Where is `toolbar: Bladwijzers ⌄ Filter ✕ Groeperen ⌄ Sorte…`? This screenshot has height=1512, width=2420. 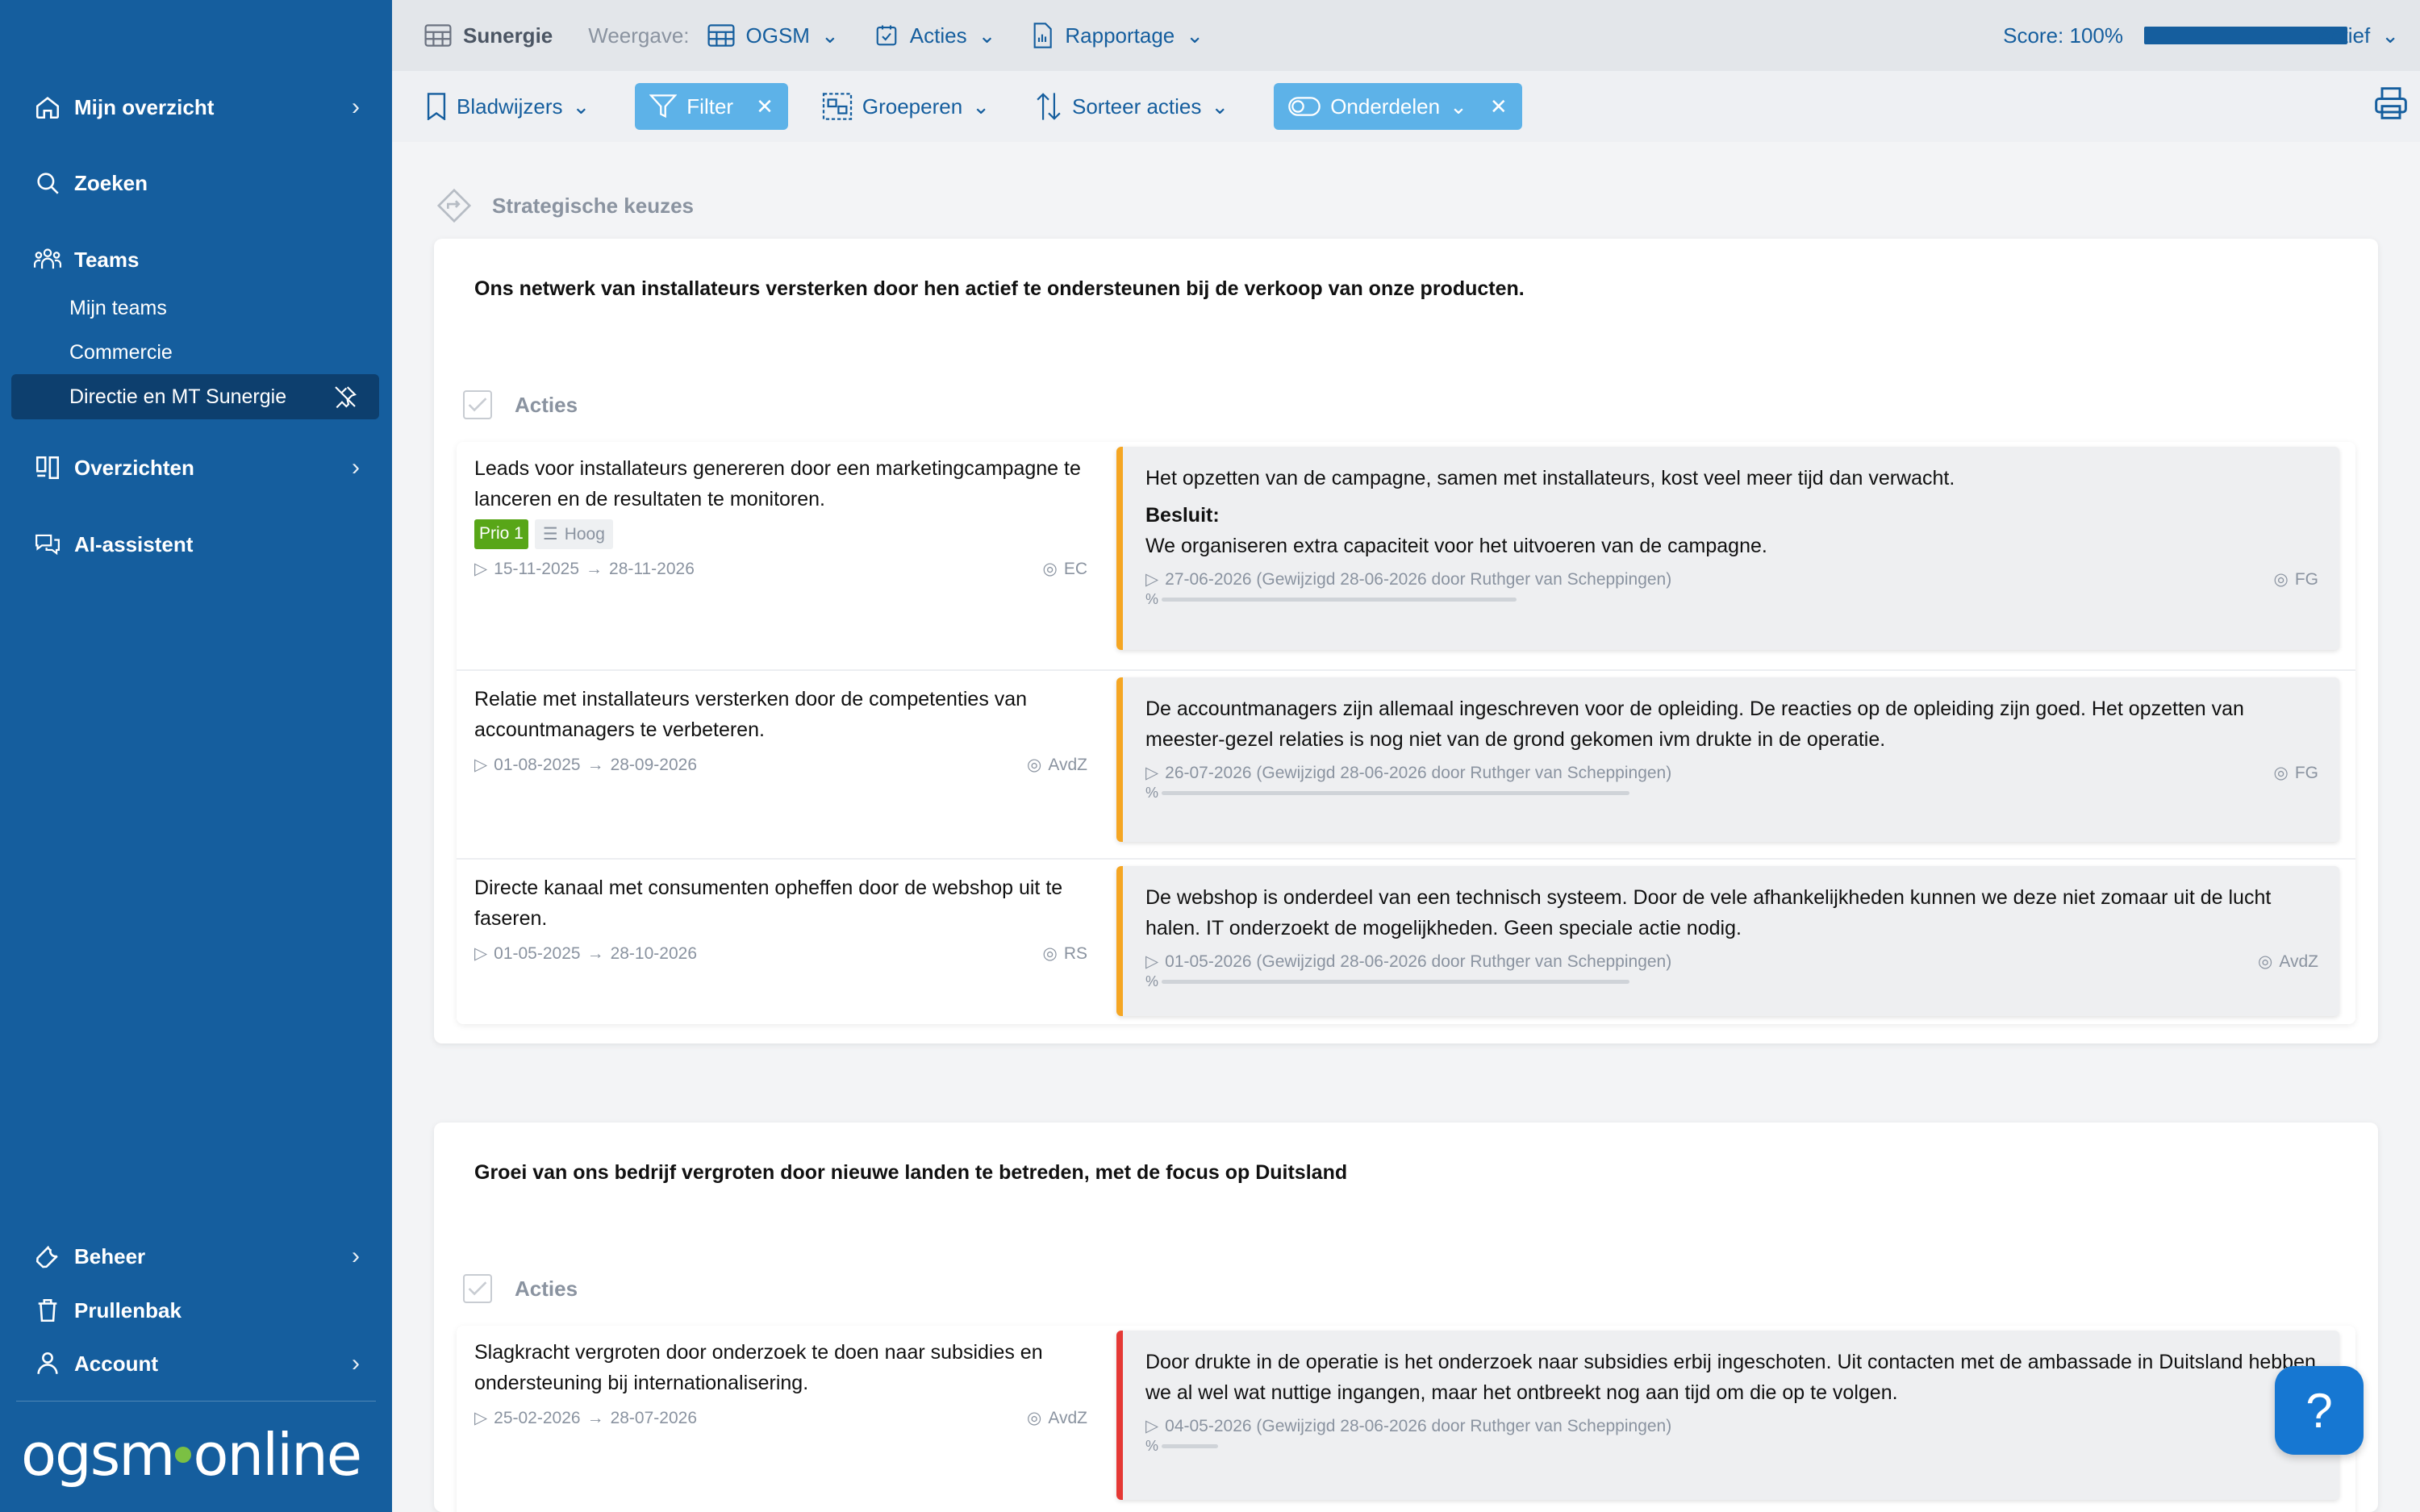 toolbar: Bladwijzers ⌄ Filter ✕ Groeperen ⌄ Sorte… is located at coordinates (1406, 106).